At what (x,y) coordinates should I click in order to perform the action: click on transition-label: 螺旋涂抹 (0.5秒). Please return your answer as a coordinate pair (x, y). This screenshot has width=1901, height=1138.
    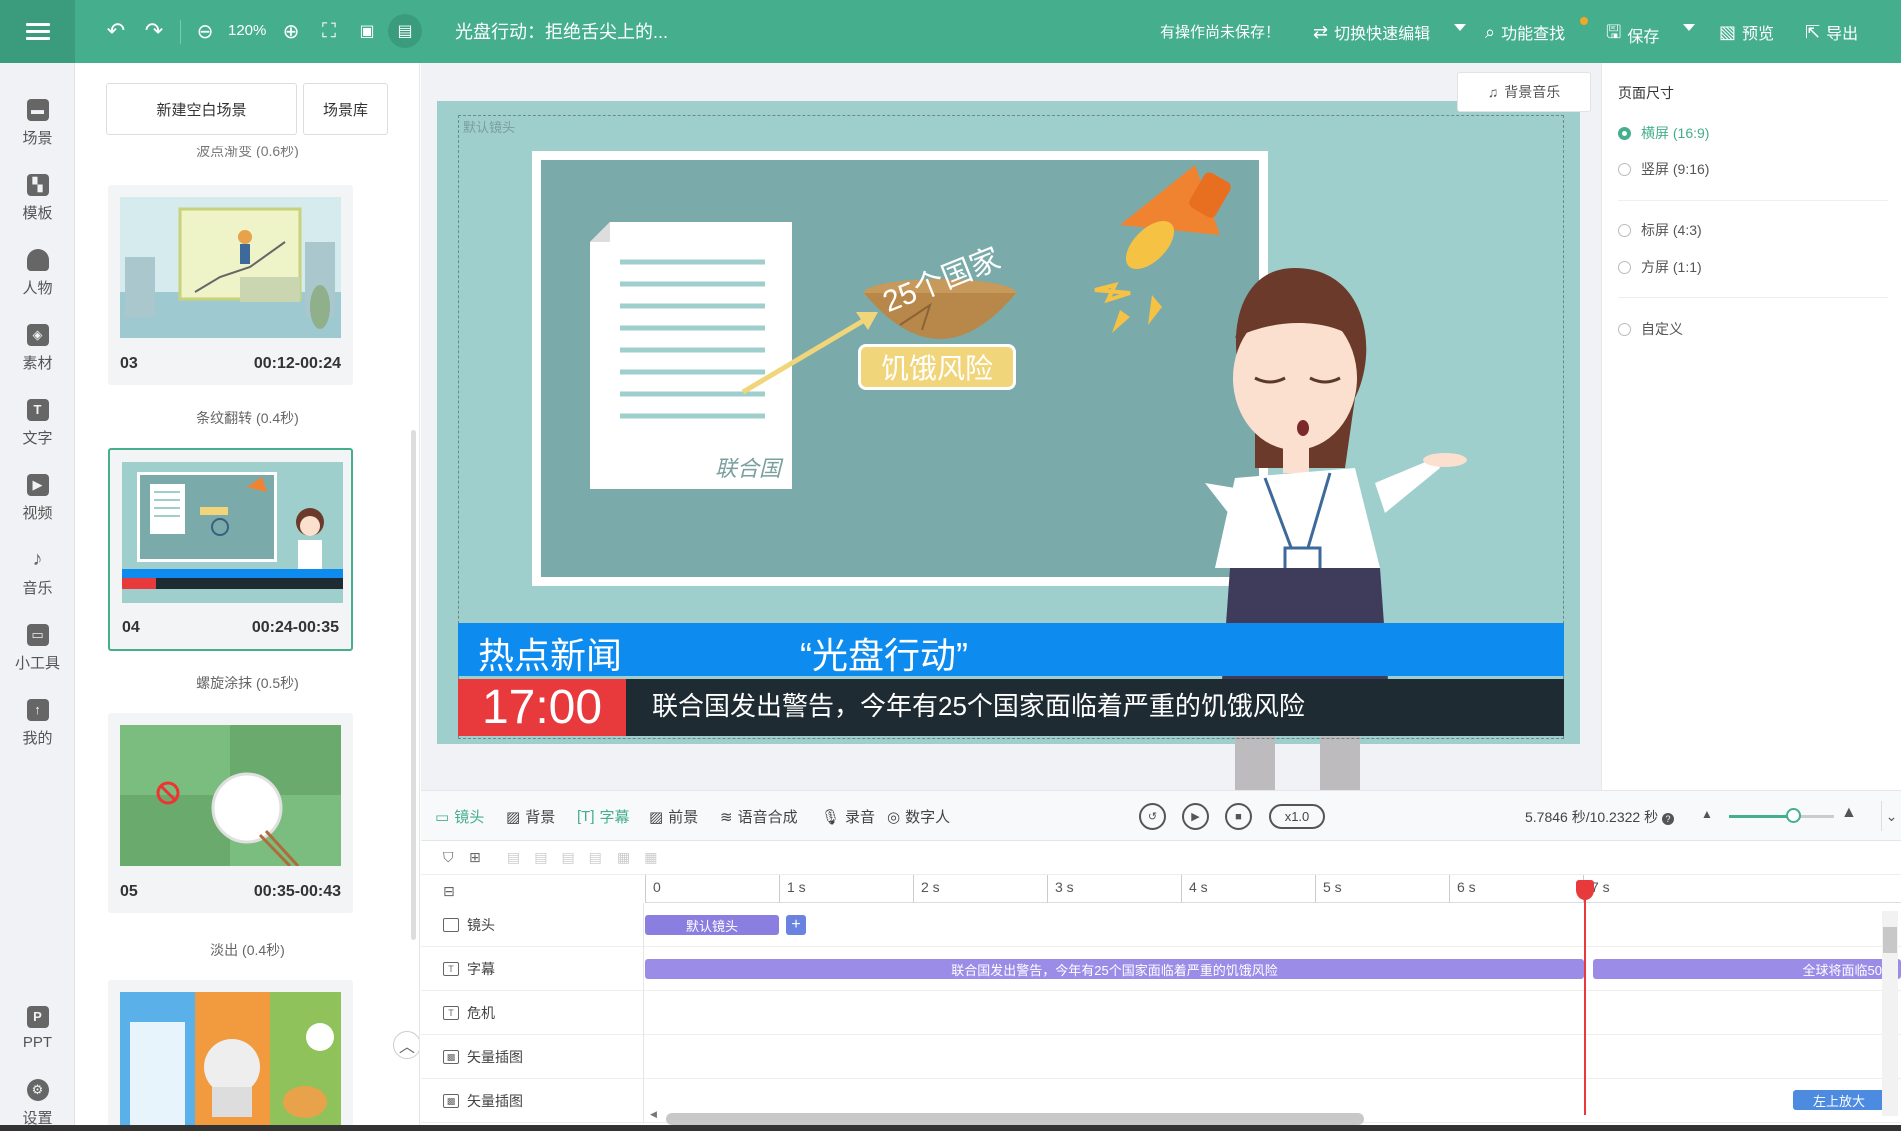
    Looking at the image, I should click on (247, 683).